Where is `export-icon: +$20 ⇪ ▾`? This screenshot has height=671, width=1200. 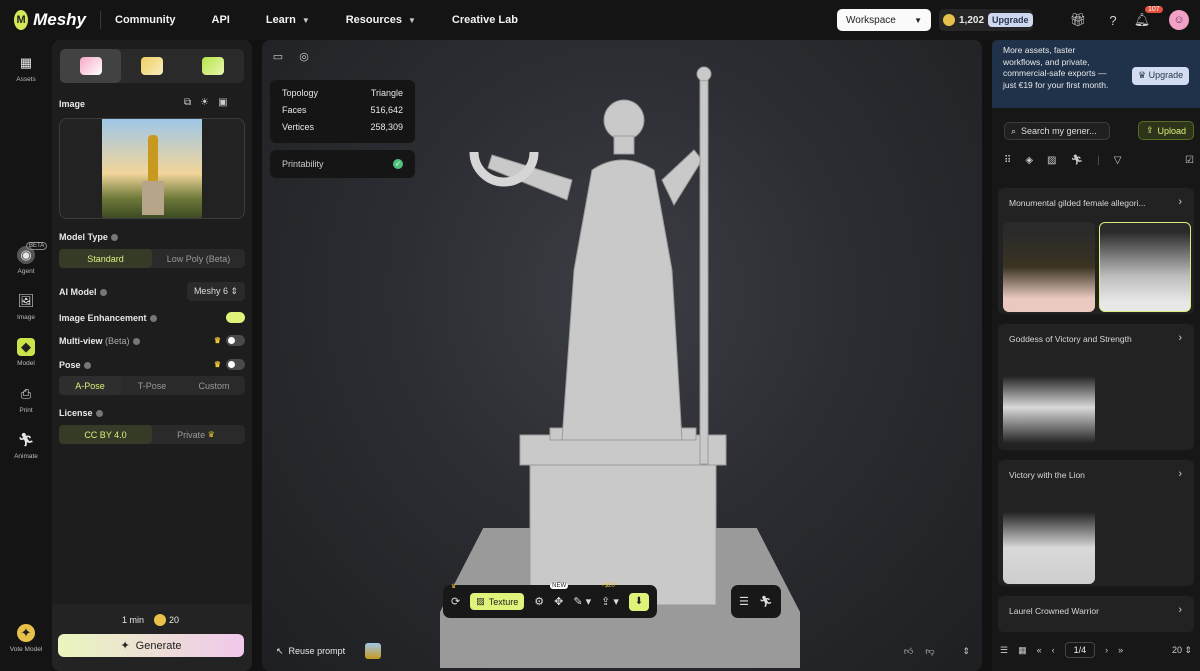 export-icon: +$20 ⇪ ▾ is located at coordinates (610, 595).